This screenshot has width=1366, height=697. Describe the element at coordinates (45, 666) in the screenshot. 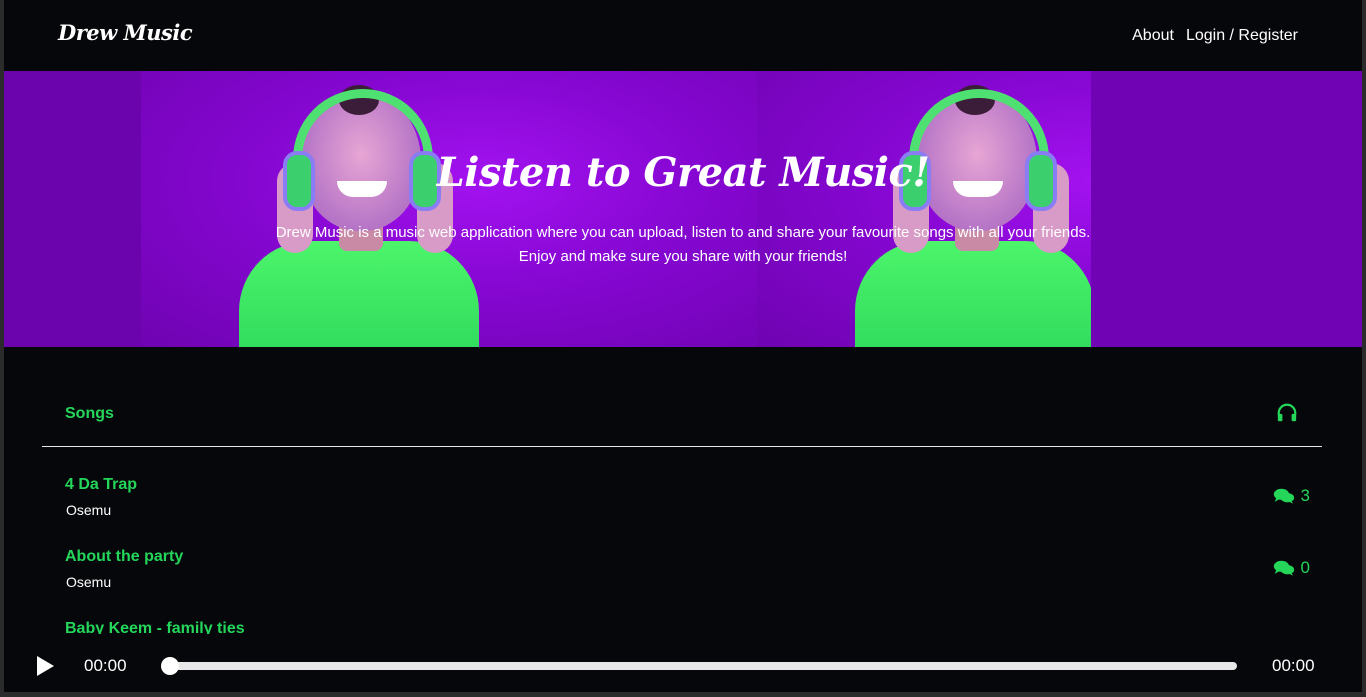

I see `play-icon` at that location.